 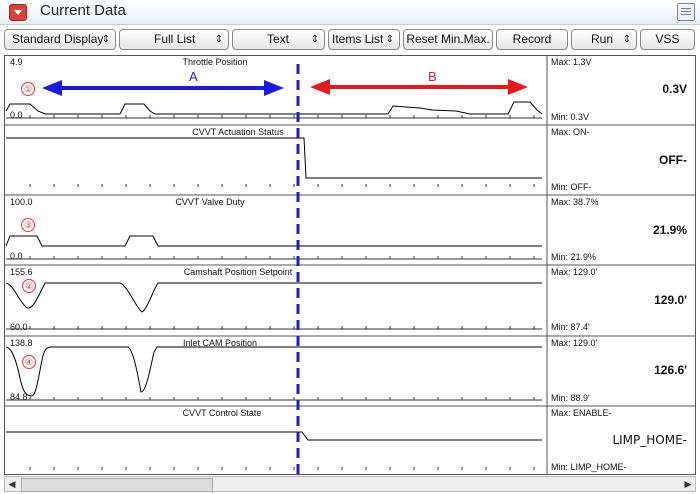 What do you see at coordinates (688, 484) in the screenshot?
I see `scroll-right-icon: ▶` at bounding box center [688, 484].